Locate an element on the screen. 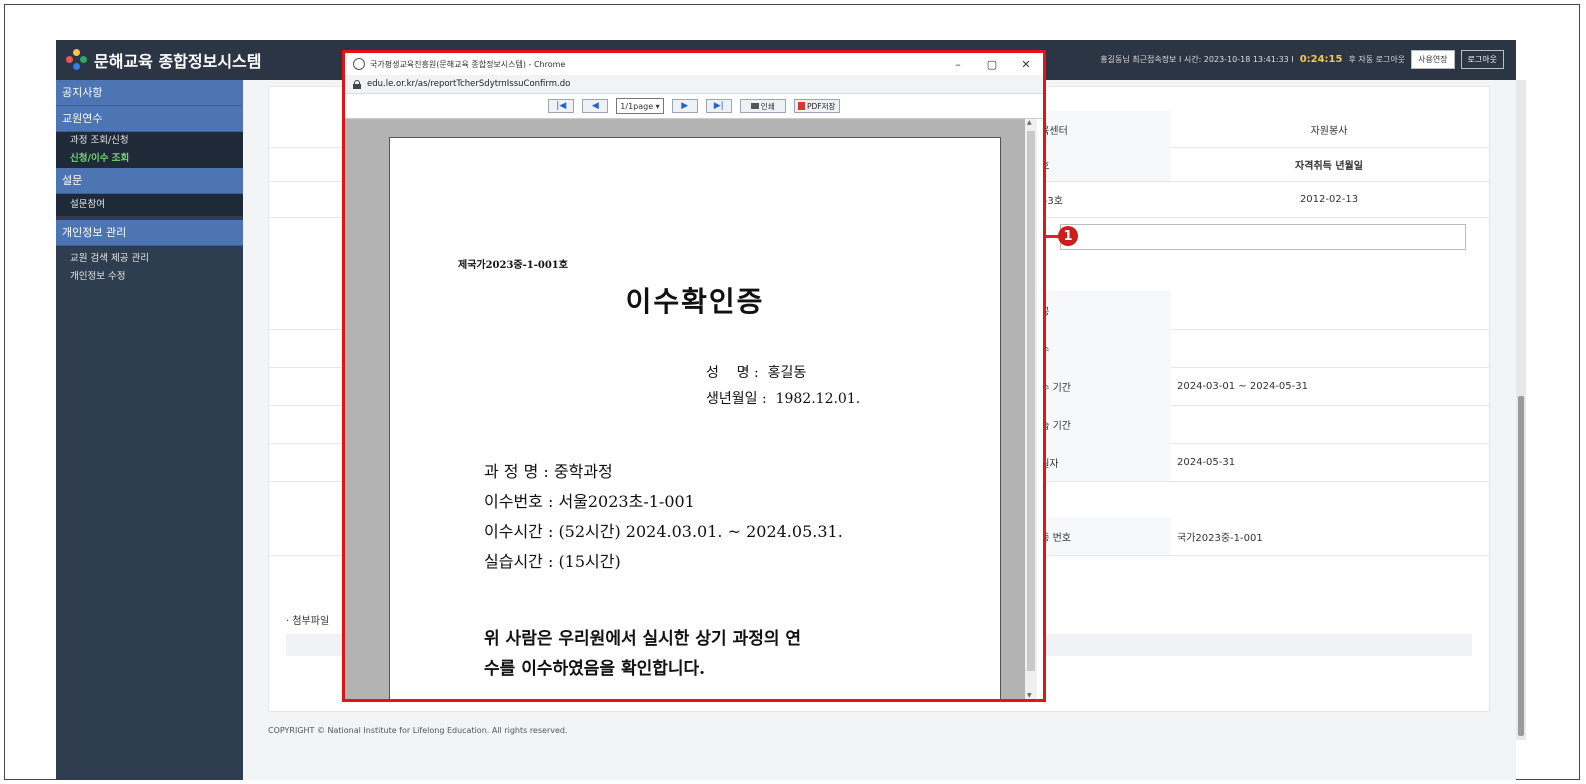 This screenshot has height=784, width=1586. brand: 문해교육 종합정보시스템 is located at coordinates (164, 60).